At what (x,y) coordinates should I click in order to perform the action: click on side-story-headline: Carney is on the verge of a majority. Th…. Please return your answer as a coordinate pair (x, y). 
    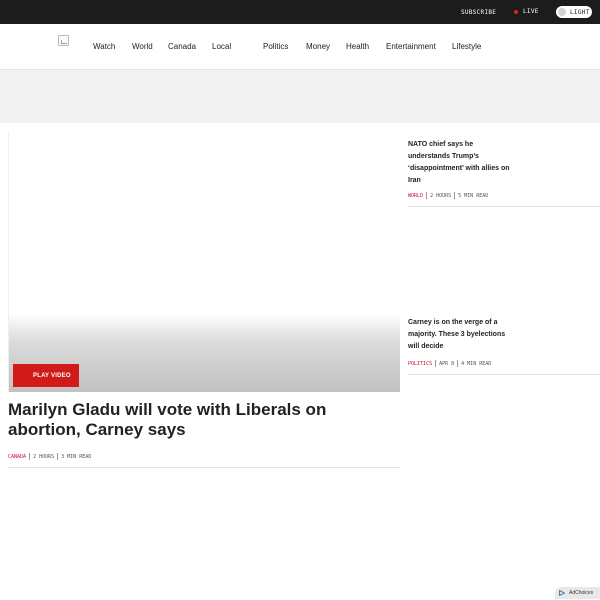
    Looking at the image, I should click on (462, 335).